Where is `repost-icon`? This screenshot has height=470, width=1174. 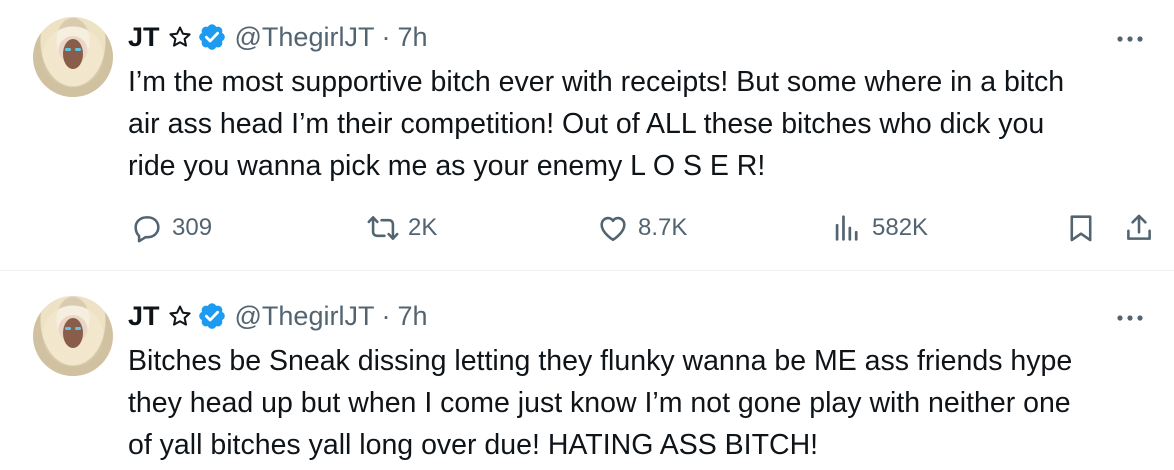
repost-icon is located at coordinates (383, 228).